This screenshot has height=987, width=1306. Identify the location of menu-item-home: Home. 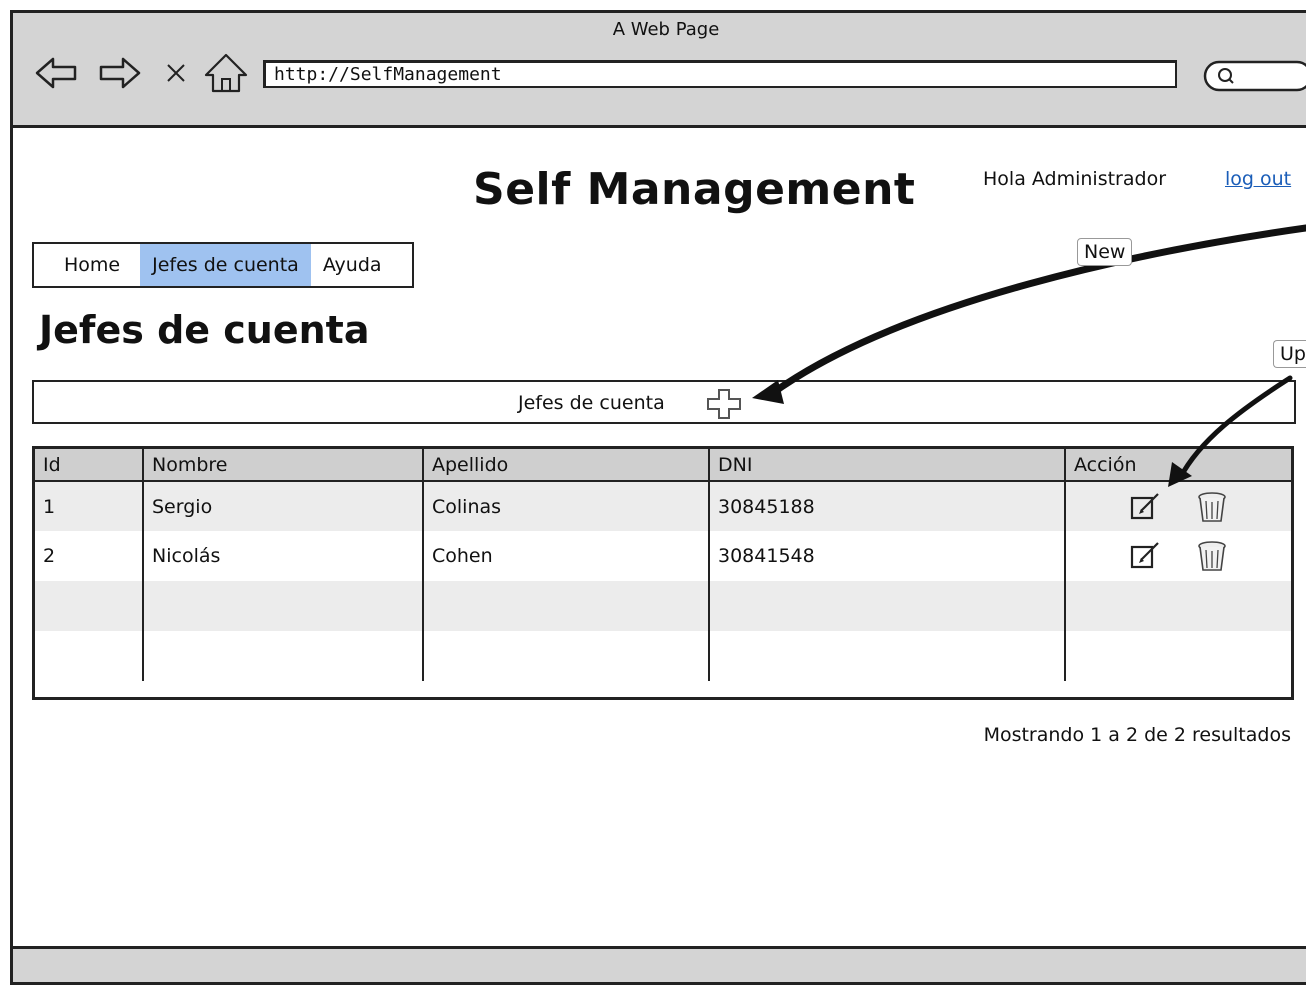
(87, 265).